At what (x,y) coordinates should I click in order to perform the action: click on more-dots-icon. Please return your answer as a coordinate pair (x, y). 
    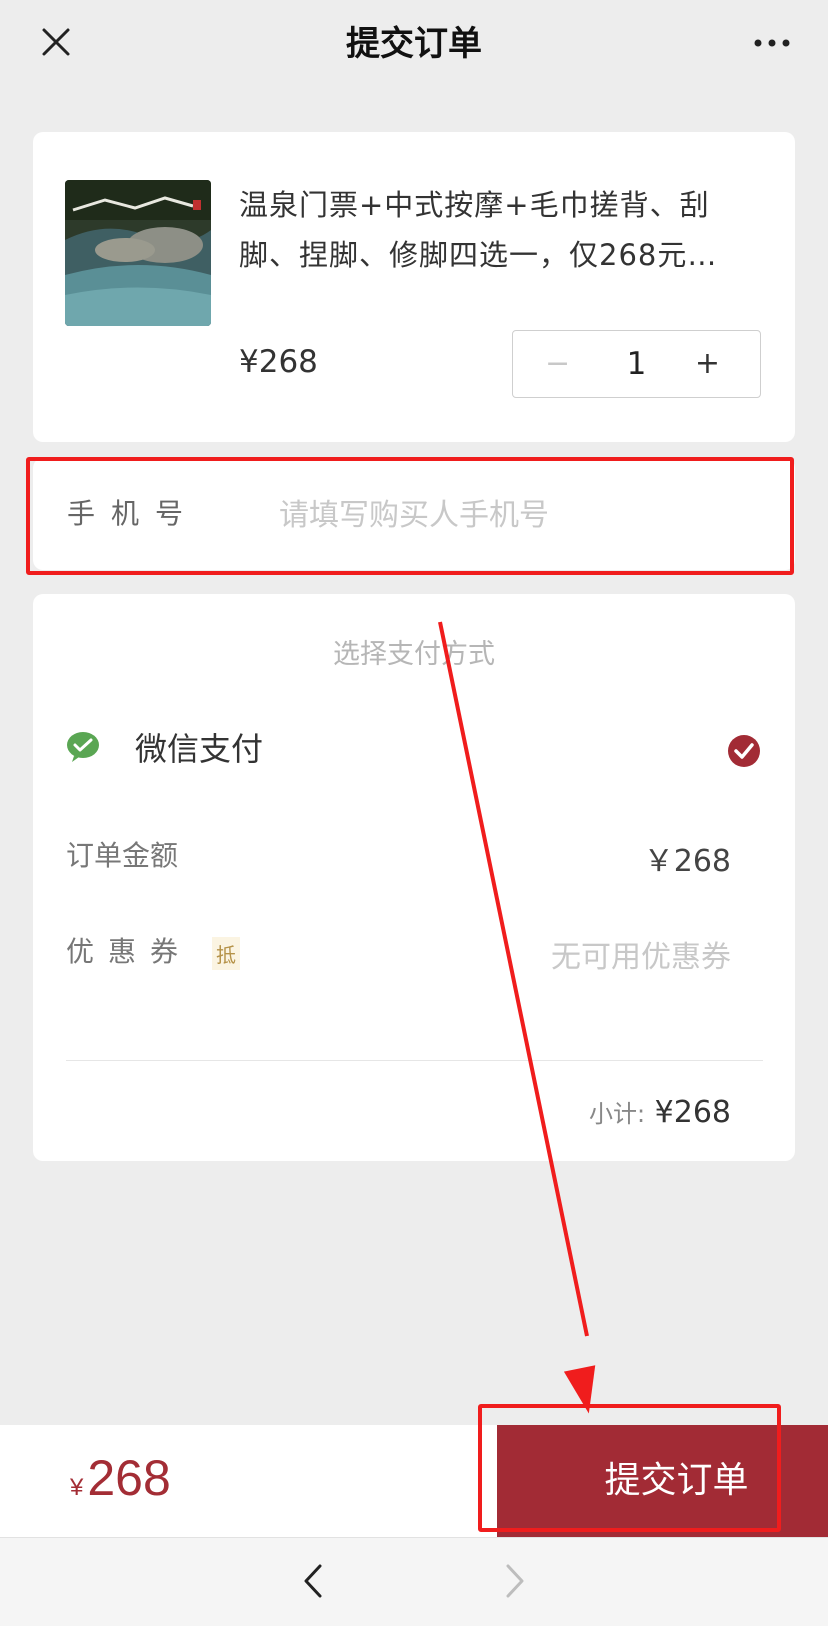
    Looking at the image, I should click on (772, 43).